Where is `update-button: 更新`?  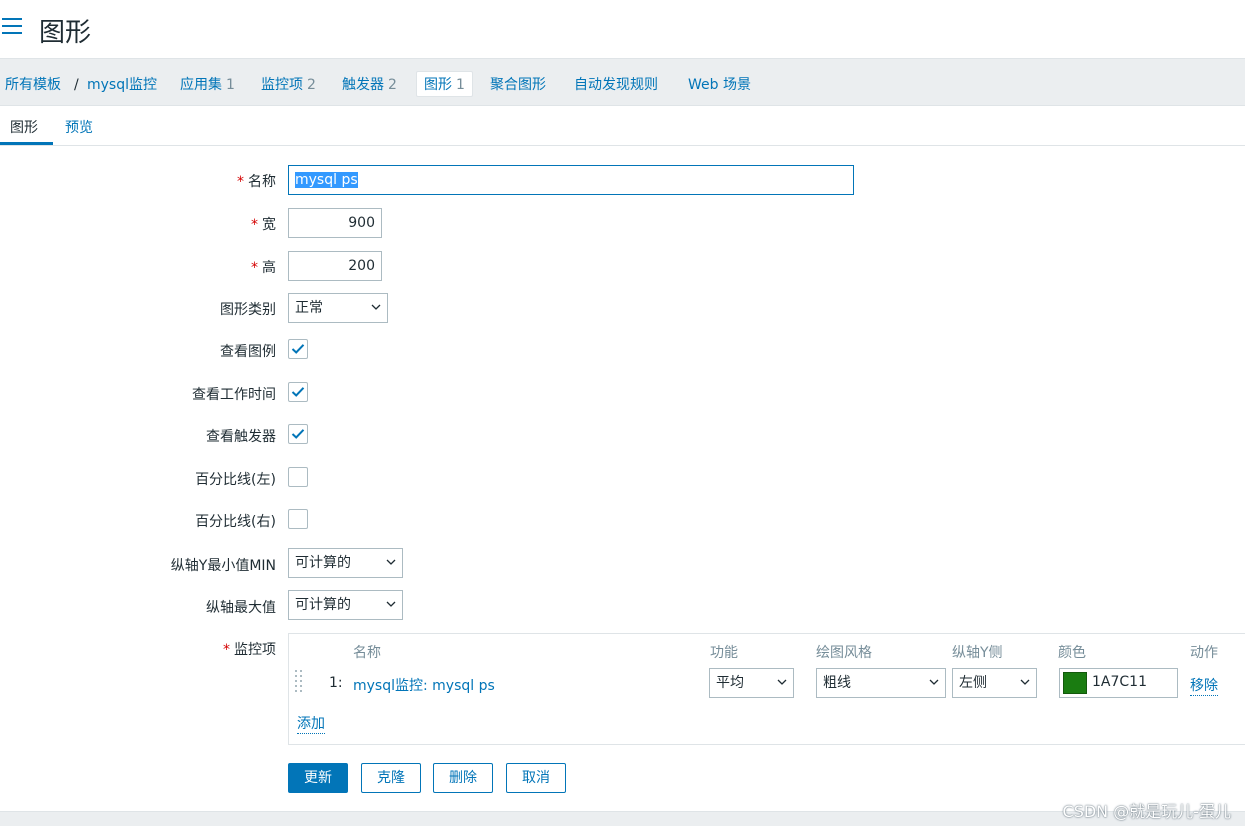
update-button: 更新 is located at coordinates (318, 778).